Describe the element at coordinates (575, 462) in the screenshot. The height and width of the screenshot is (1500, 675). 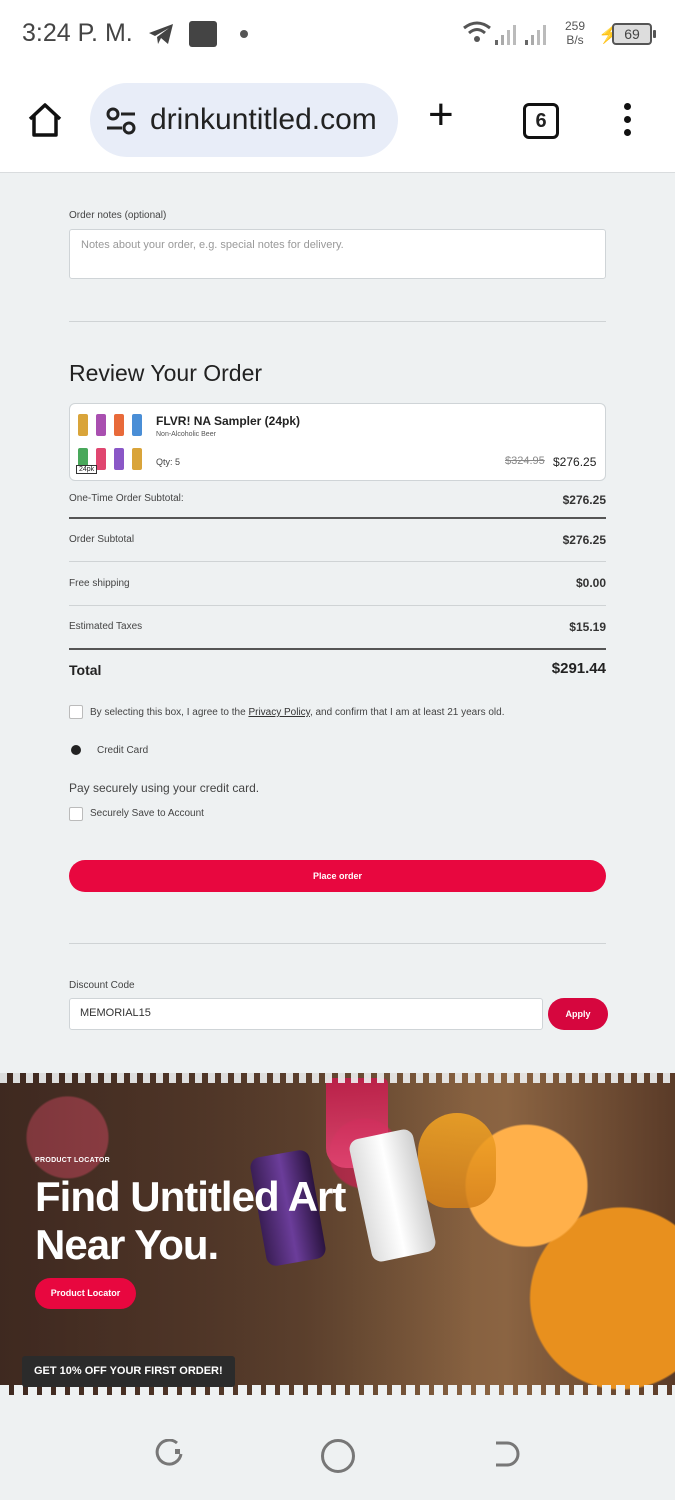
I see `product-price: $276.25` at that location.